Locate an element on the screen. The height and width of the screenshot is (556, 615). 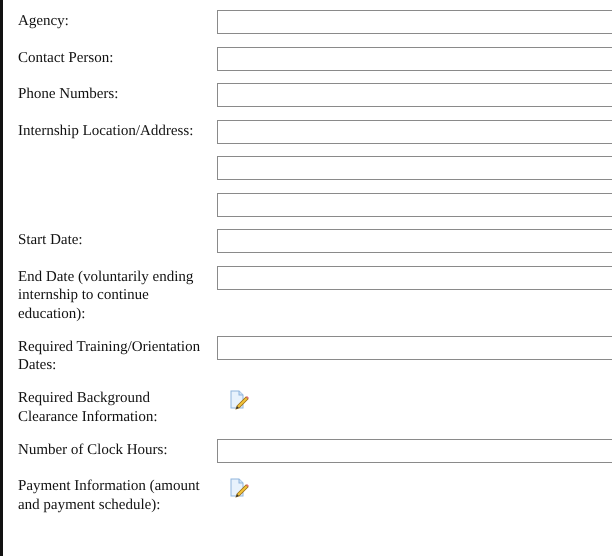
field-label: Phone Numbers: is located at coordinates (69, 94).